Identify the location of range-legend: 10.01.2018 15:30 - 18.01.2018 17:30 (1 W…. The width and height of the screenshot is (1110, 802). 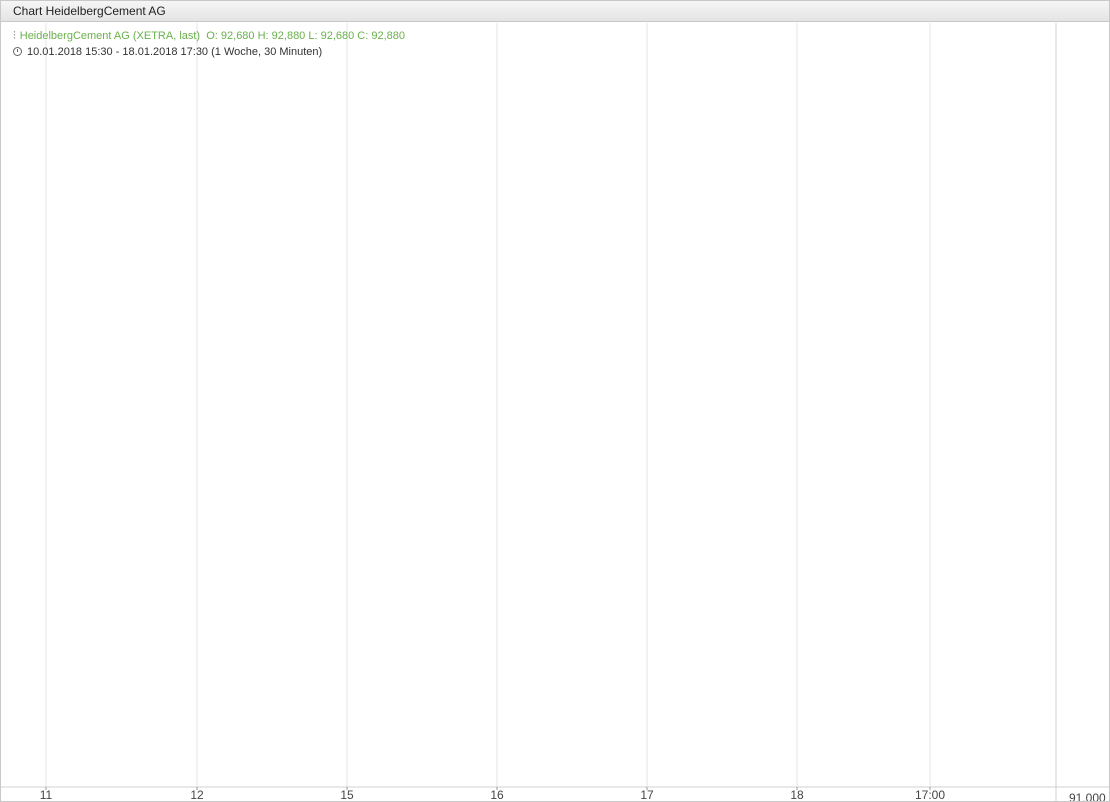
(167, 52).